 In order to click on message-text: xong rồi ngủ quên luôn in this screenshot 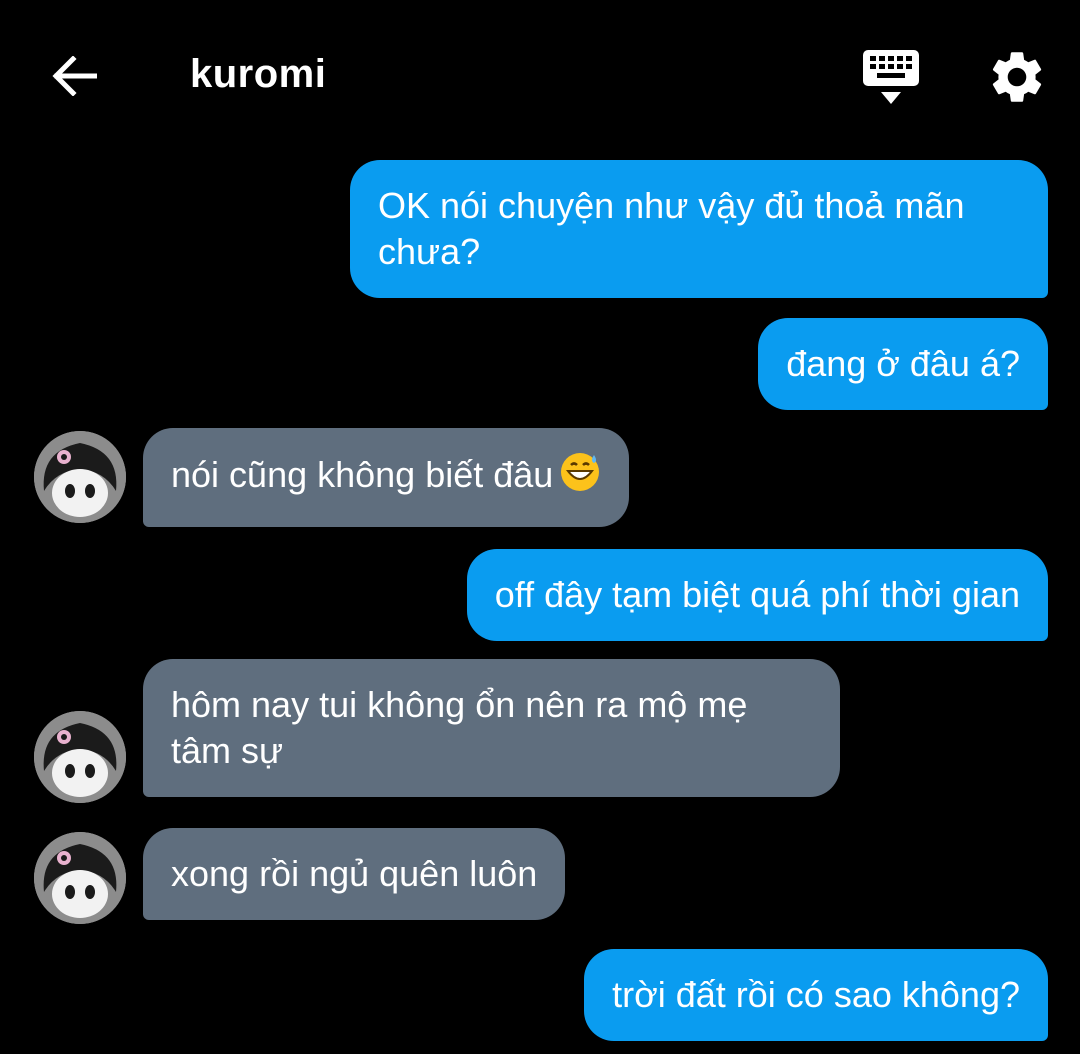, I will do `click(354, 873)`.